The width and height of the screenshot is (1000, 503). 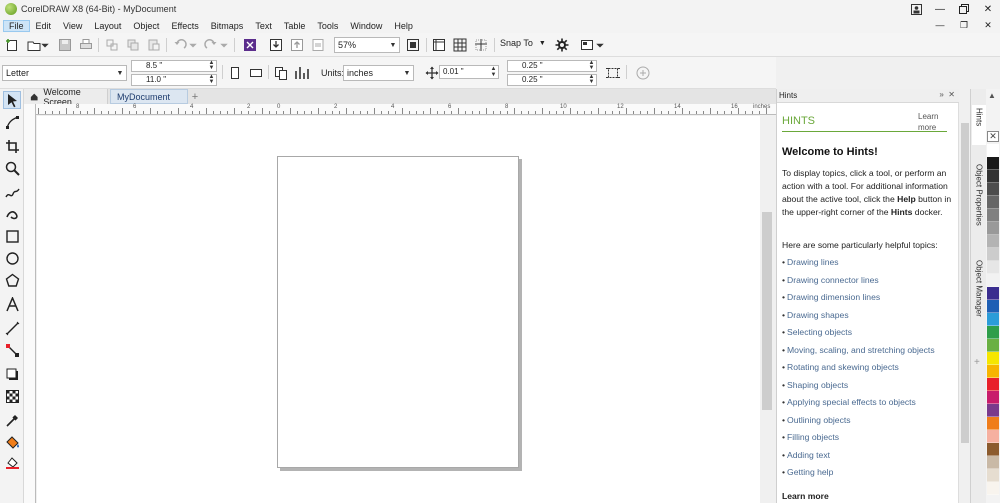 What do you see at coordinates (979, 125) in the screenshot?
I see `docker-tab-hints: Hints` at bounding box center [979, 125].